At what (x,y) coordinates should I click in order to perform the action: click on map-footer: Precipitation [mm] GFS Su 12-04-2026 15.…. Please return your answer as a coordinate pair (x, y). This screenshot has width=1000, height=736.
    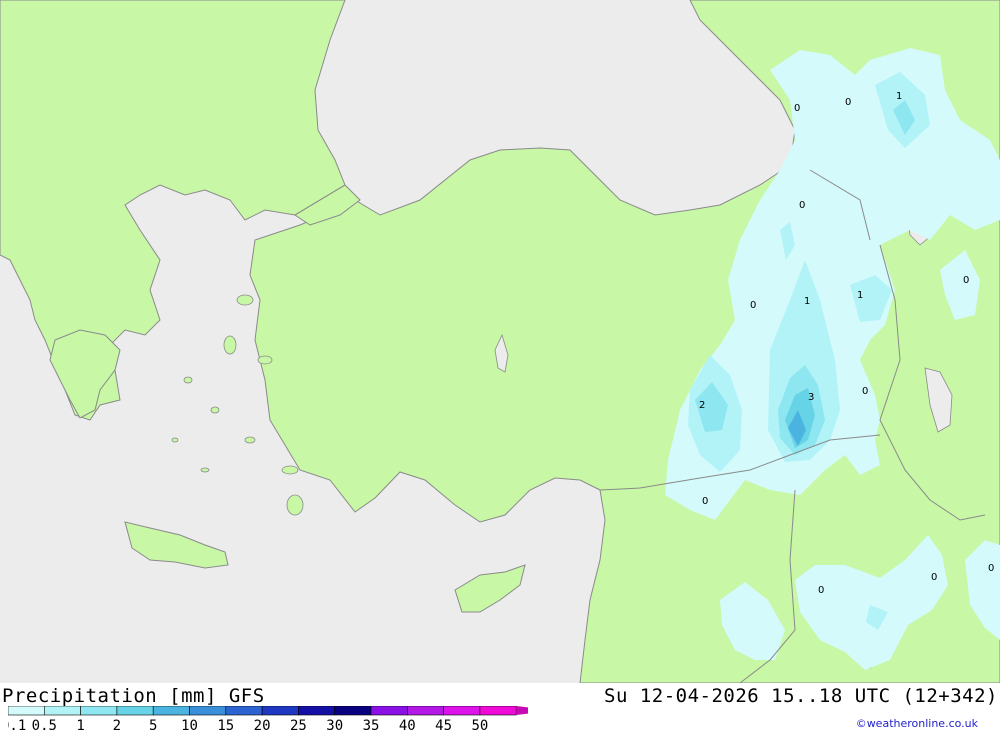
    Looking at the image, I should click on (500, 708).